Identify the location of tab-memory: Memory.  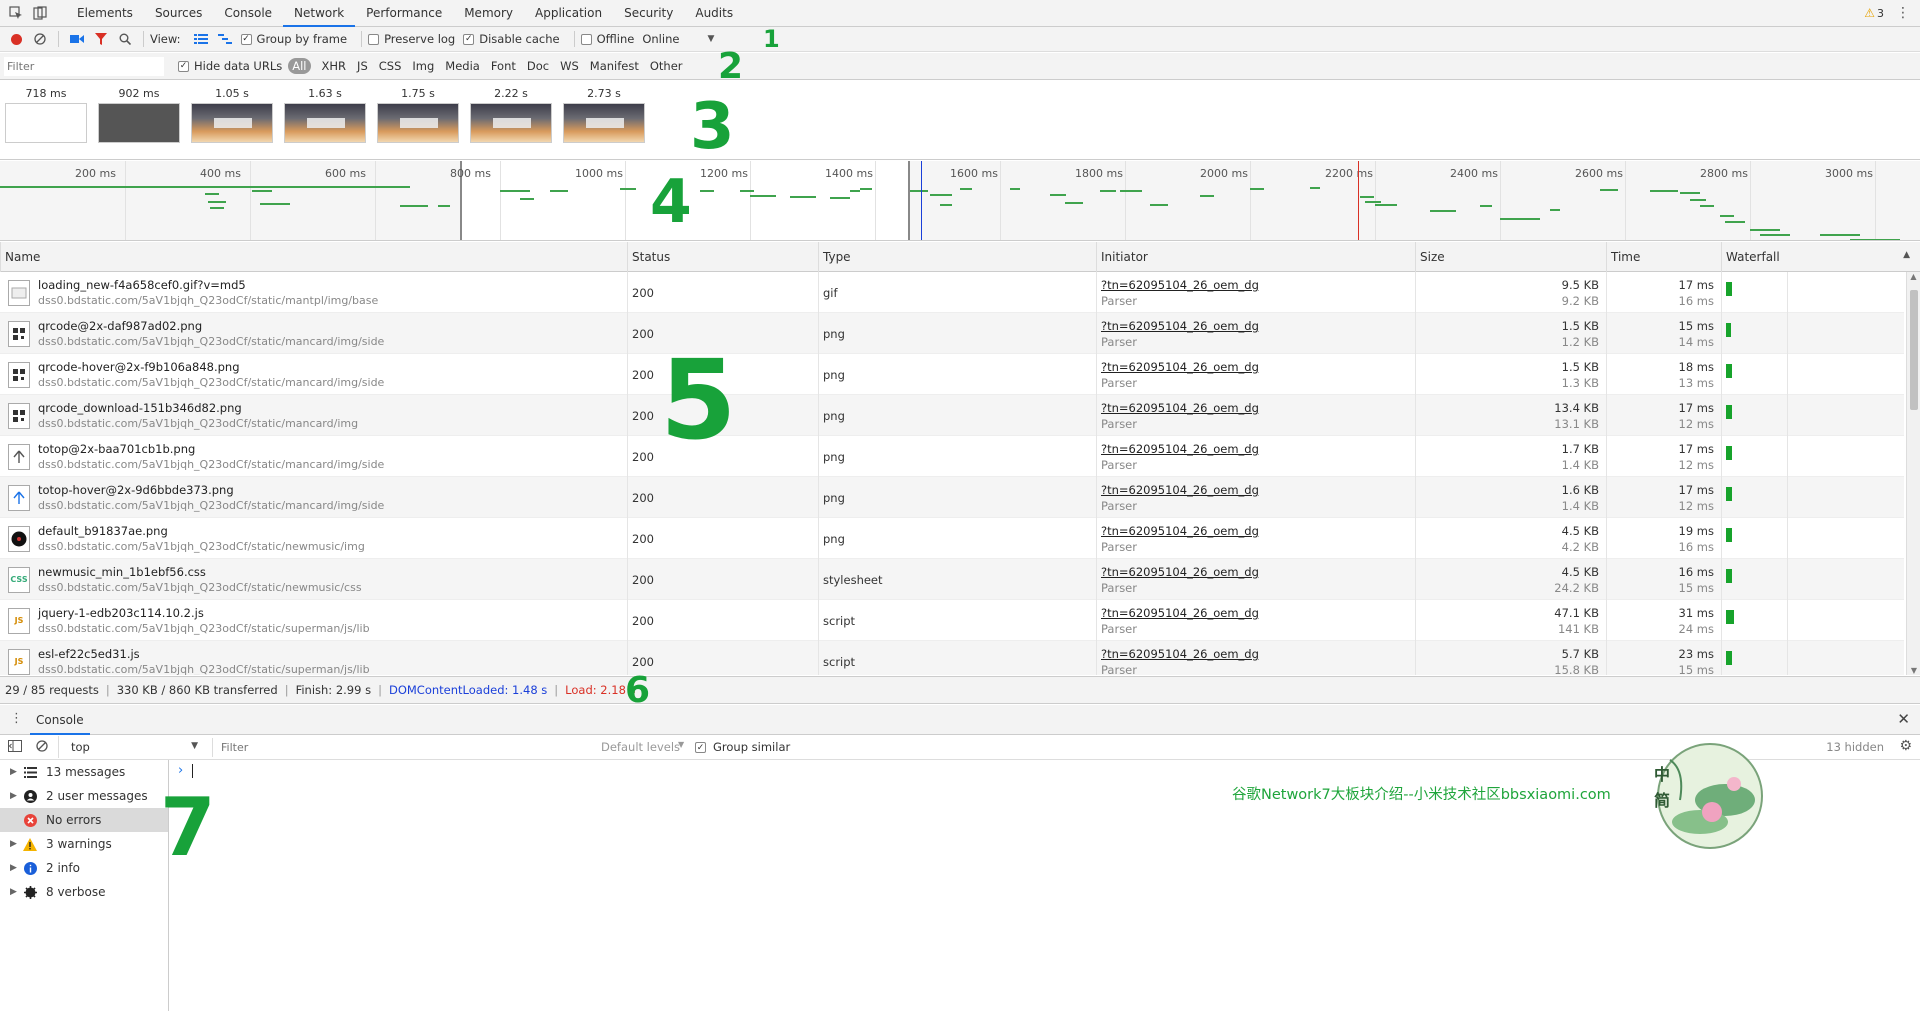
(488, 13).